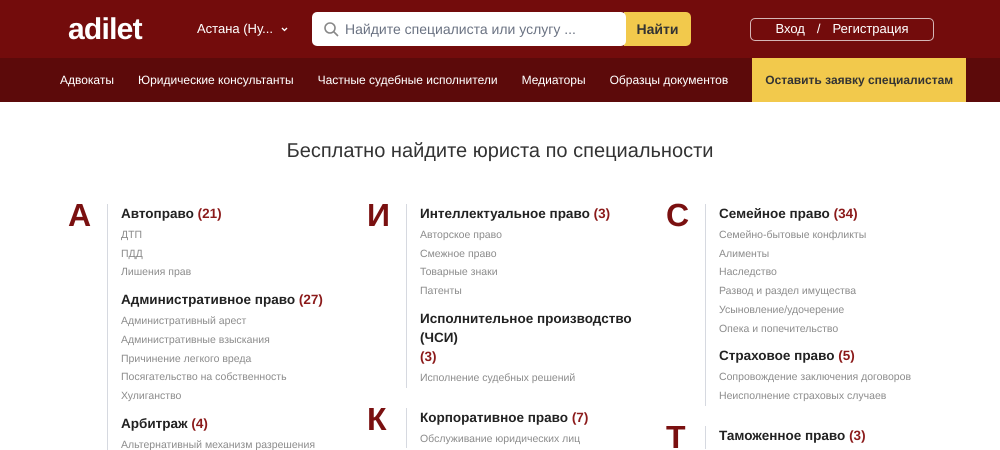 The width and height of the screenshot is (1000, 450). I want to click on subcategory-link: Опека и попечительство, so click(778, 329).